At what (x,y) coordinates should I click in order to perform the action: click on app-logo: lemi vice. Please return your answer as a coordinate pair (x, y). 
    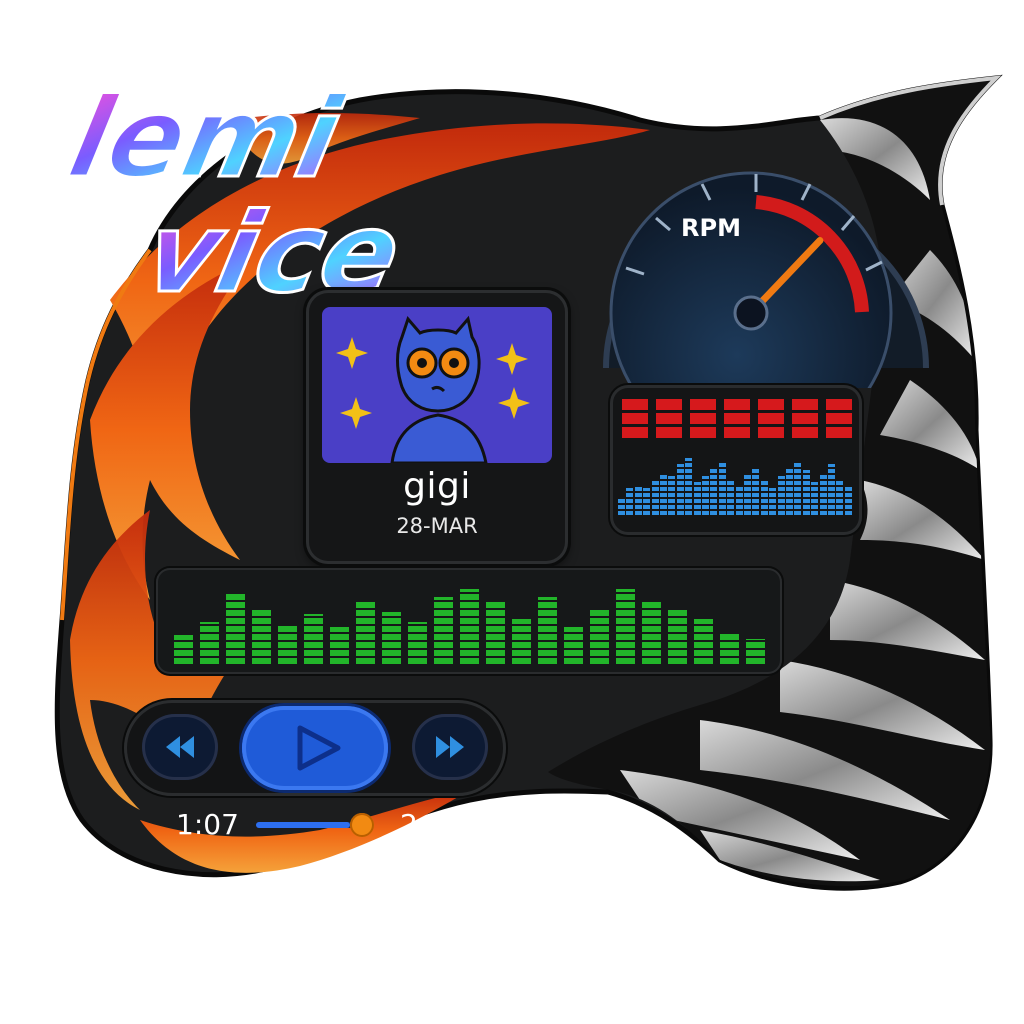
    Looking at the image, I should click on (235, 195).